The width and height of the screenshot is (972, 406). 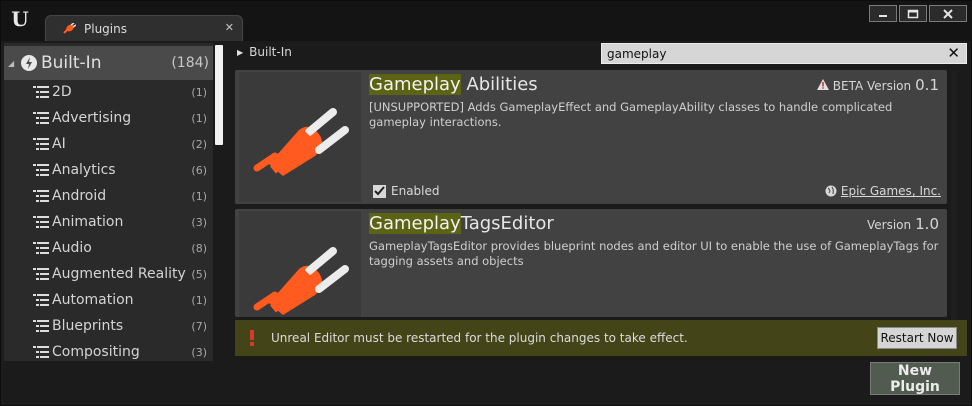 I want to click on collapse-arrow-icon: ◢, so click(x=13, y=63).